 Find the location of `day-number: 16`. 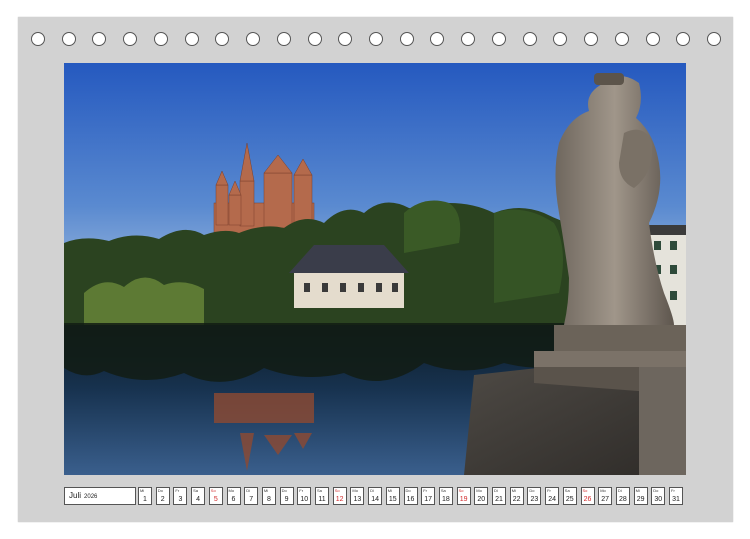

day-number: 16 is located at coordinates (410, 499).